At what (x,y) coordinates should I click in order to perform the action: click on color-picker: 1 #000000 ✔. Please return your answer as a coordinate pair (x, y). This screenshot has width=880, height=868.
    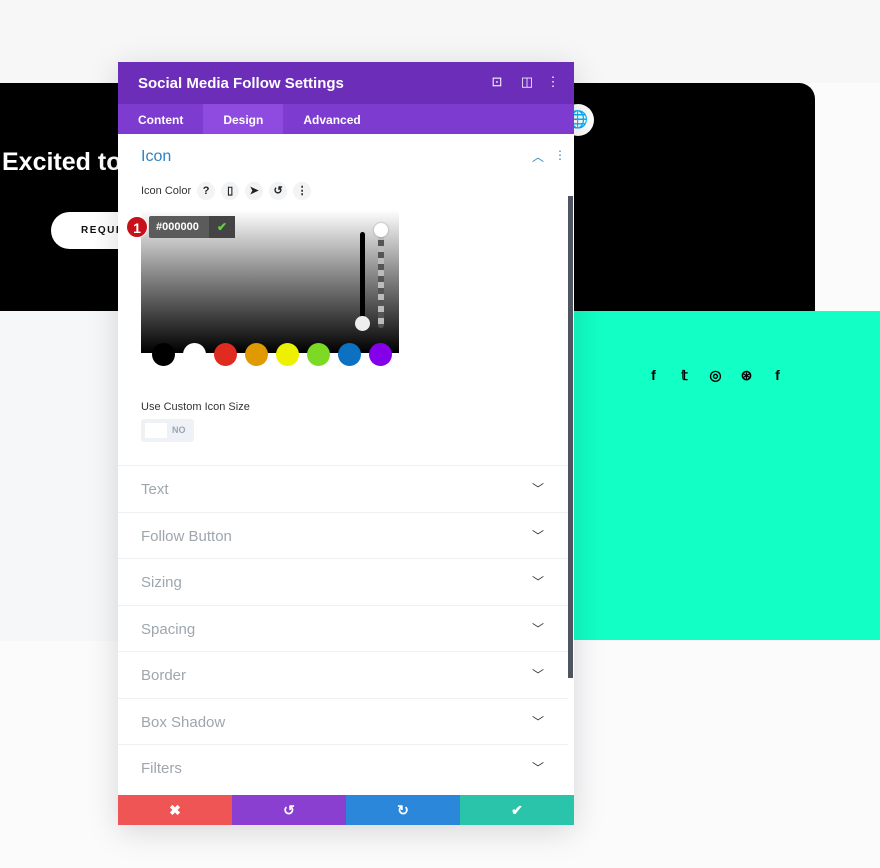
    Looking at the image, I should click on (262, 281).